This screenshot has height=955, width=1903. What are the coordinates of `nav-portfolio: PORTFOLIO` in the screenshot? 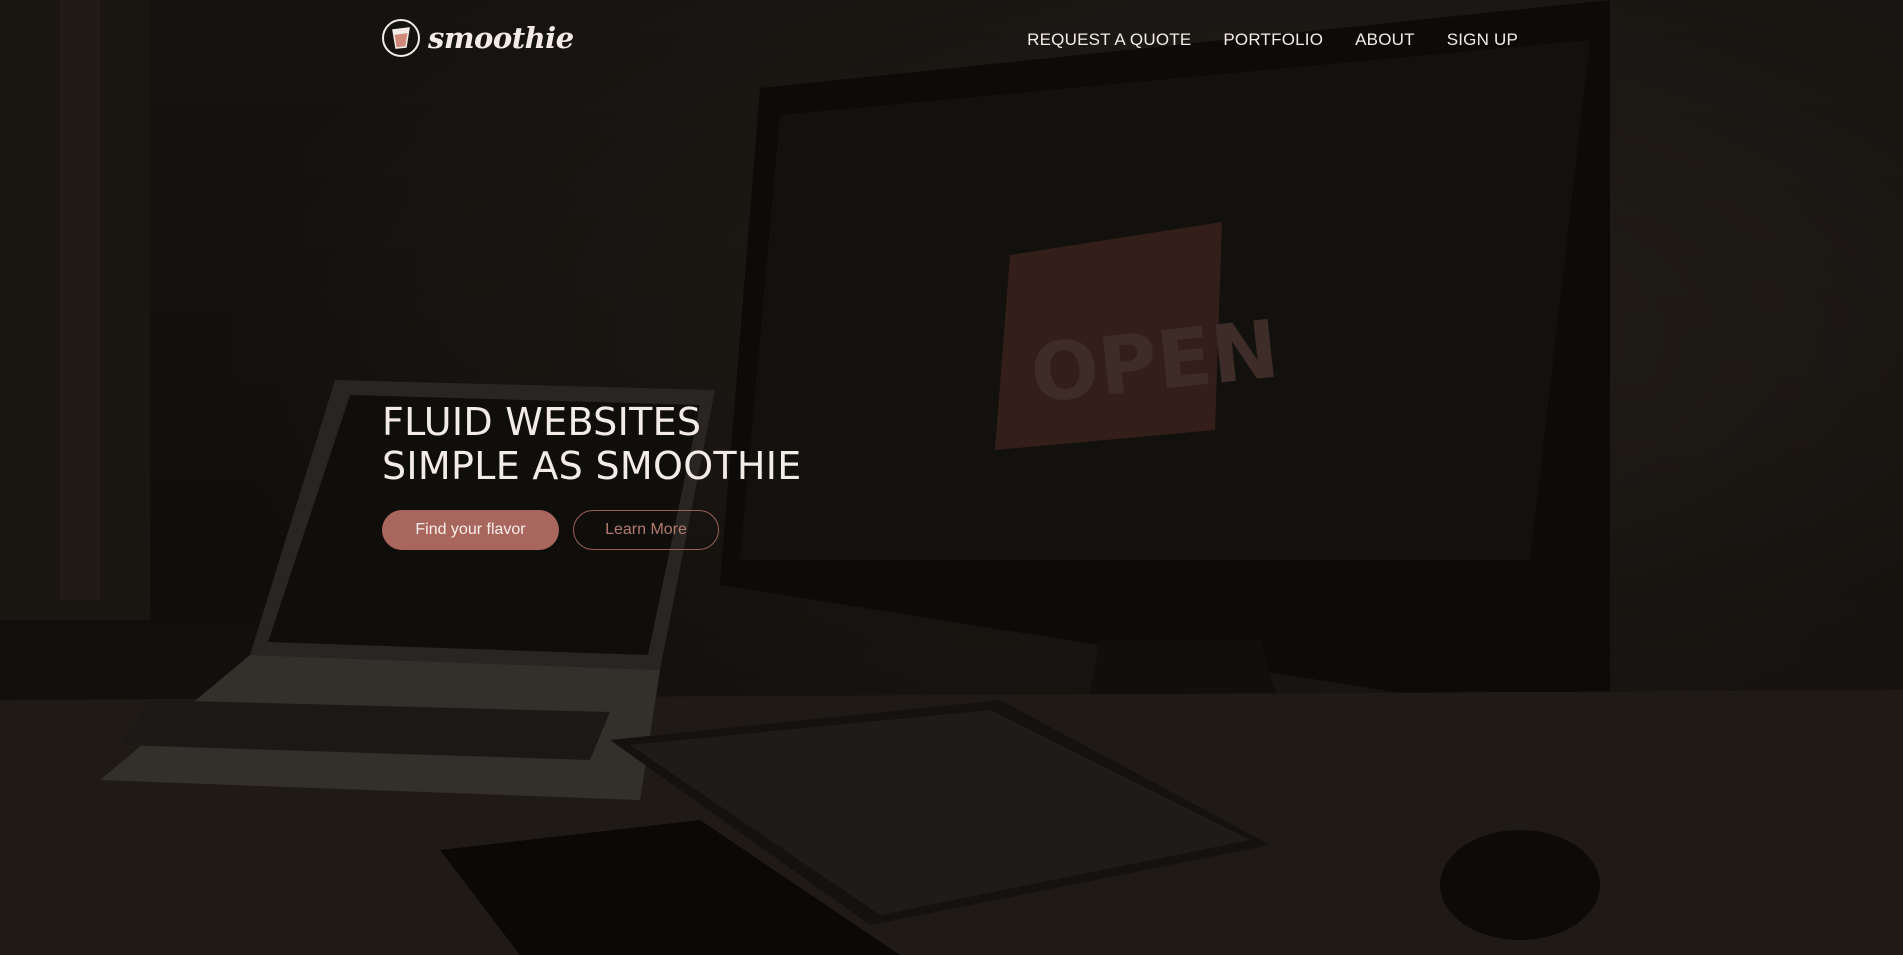 It's located at (1273, 40).